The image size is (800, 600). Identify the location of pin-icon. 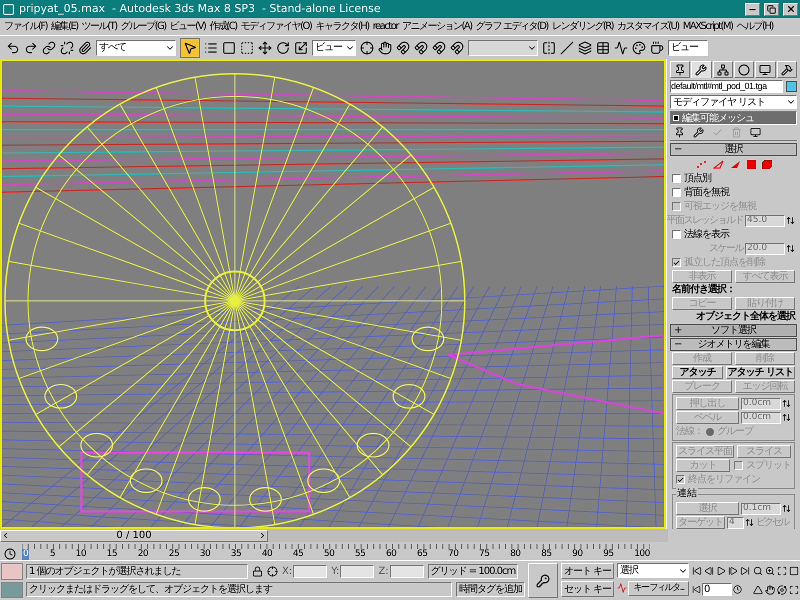
(679, 132).